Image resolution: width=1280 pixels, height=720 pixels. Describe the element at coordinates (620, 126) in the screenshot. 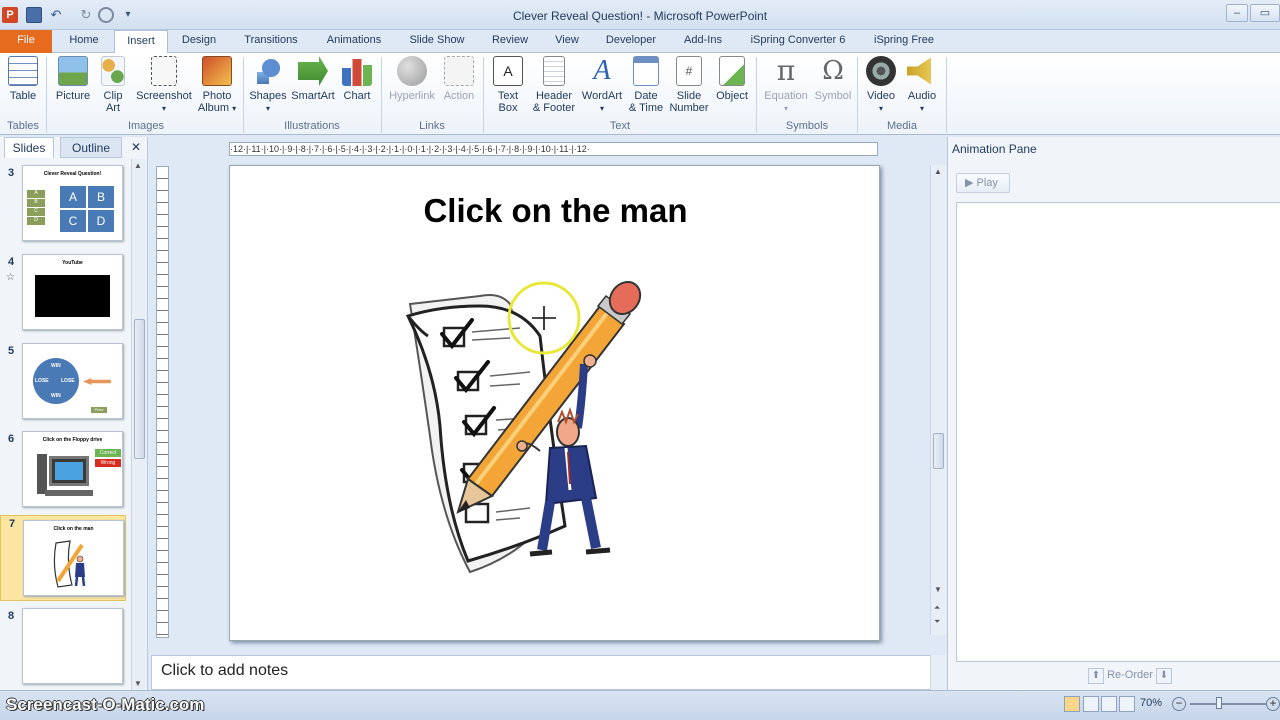

I see `group-text-label: Text` at that location.